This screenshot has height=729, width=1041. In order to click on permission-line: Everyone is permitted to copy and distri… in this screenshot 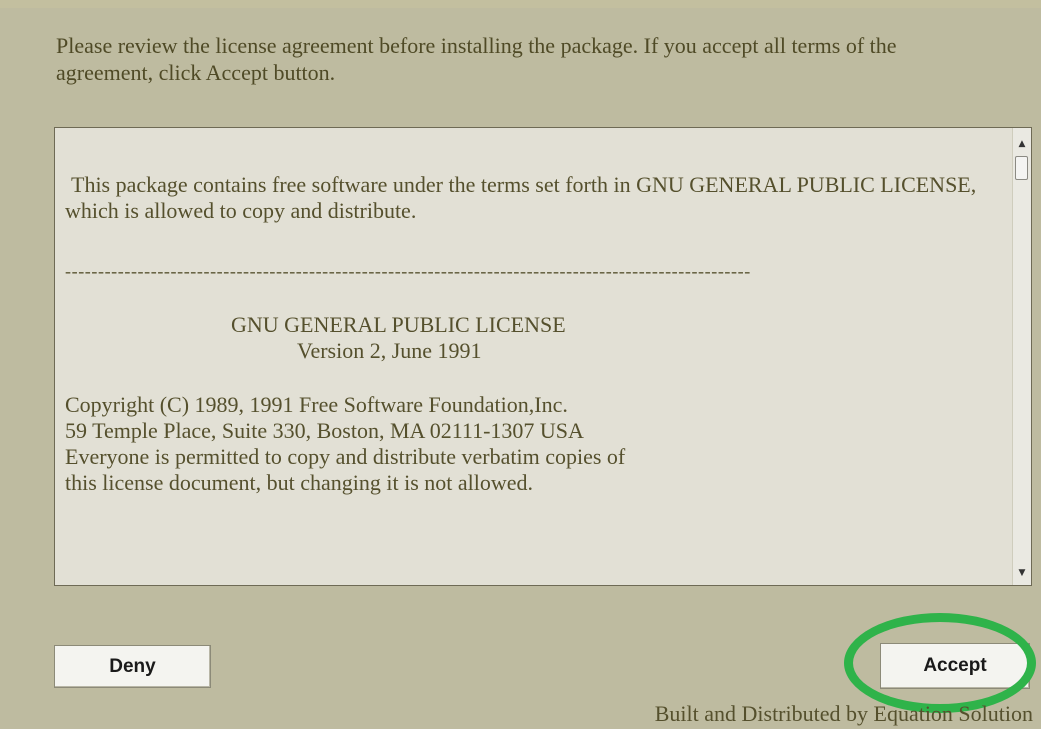, I will do `click(345, 456)`.